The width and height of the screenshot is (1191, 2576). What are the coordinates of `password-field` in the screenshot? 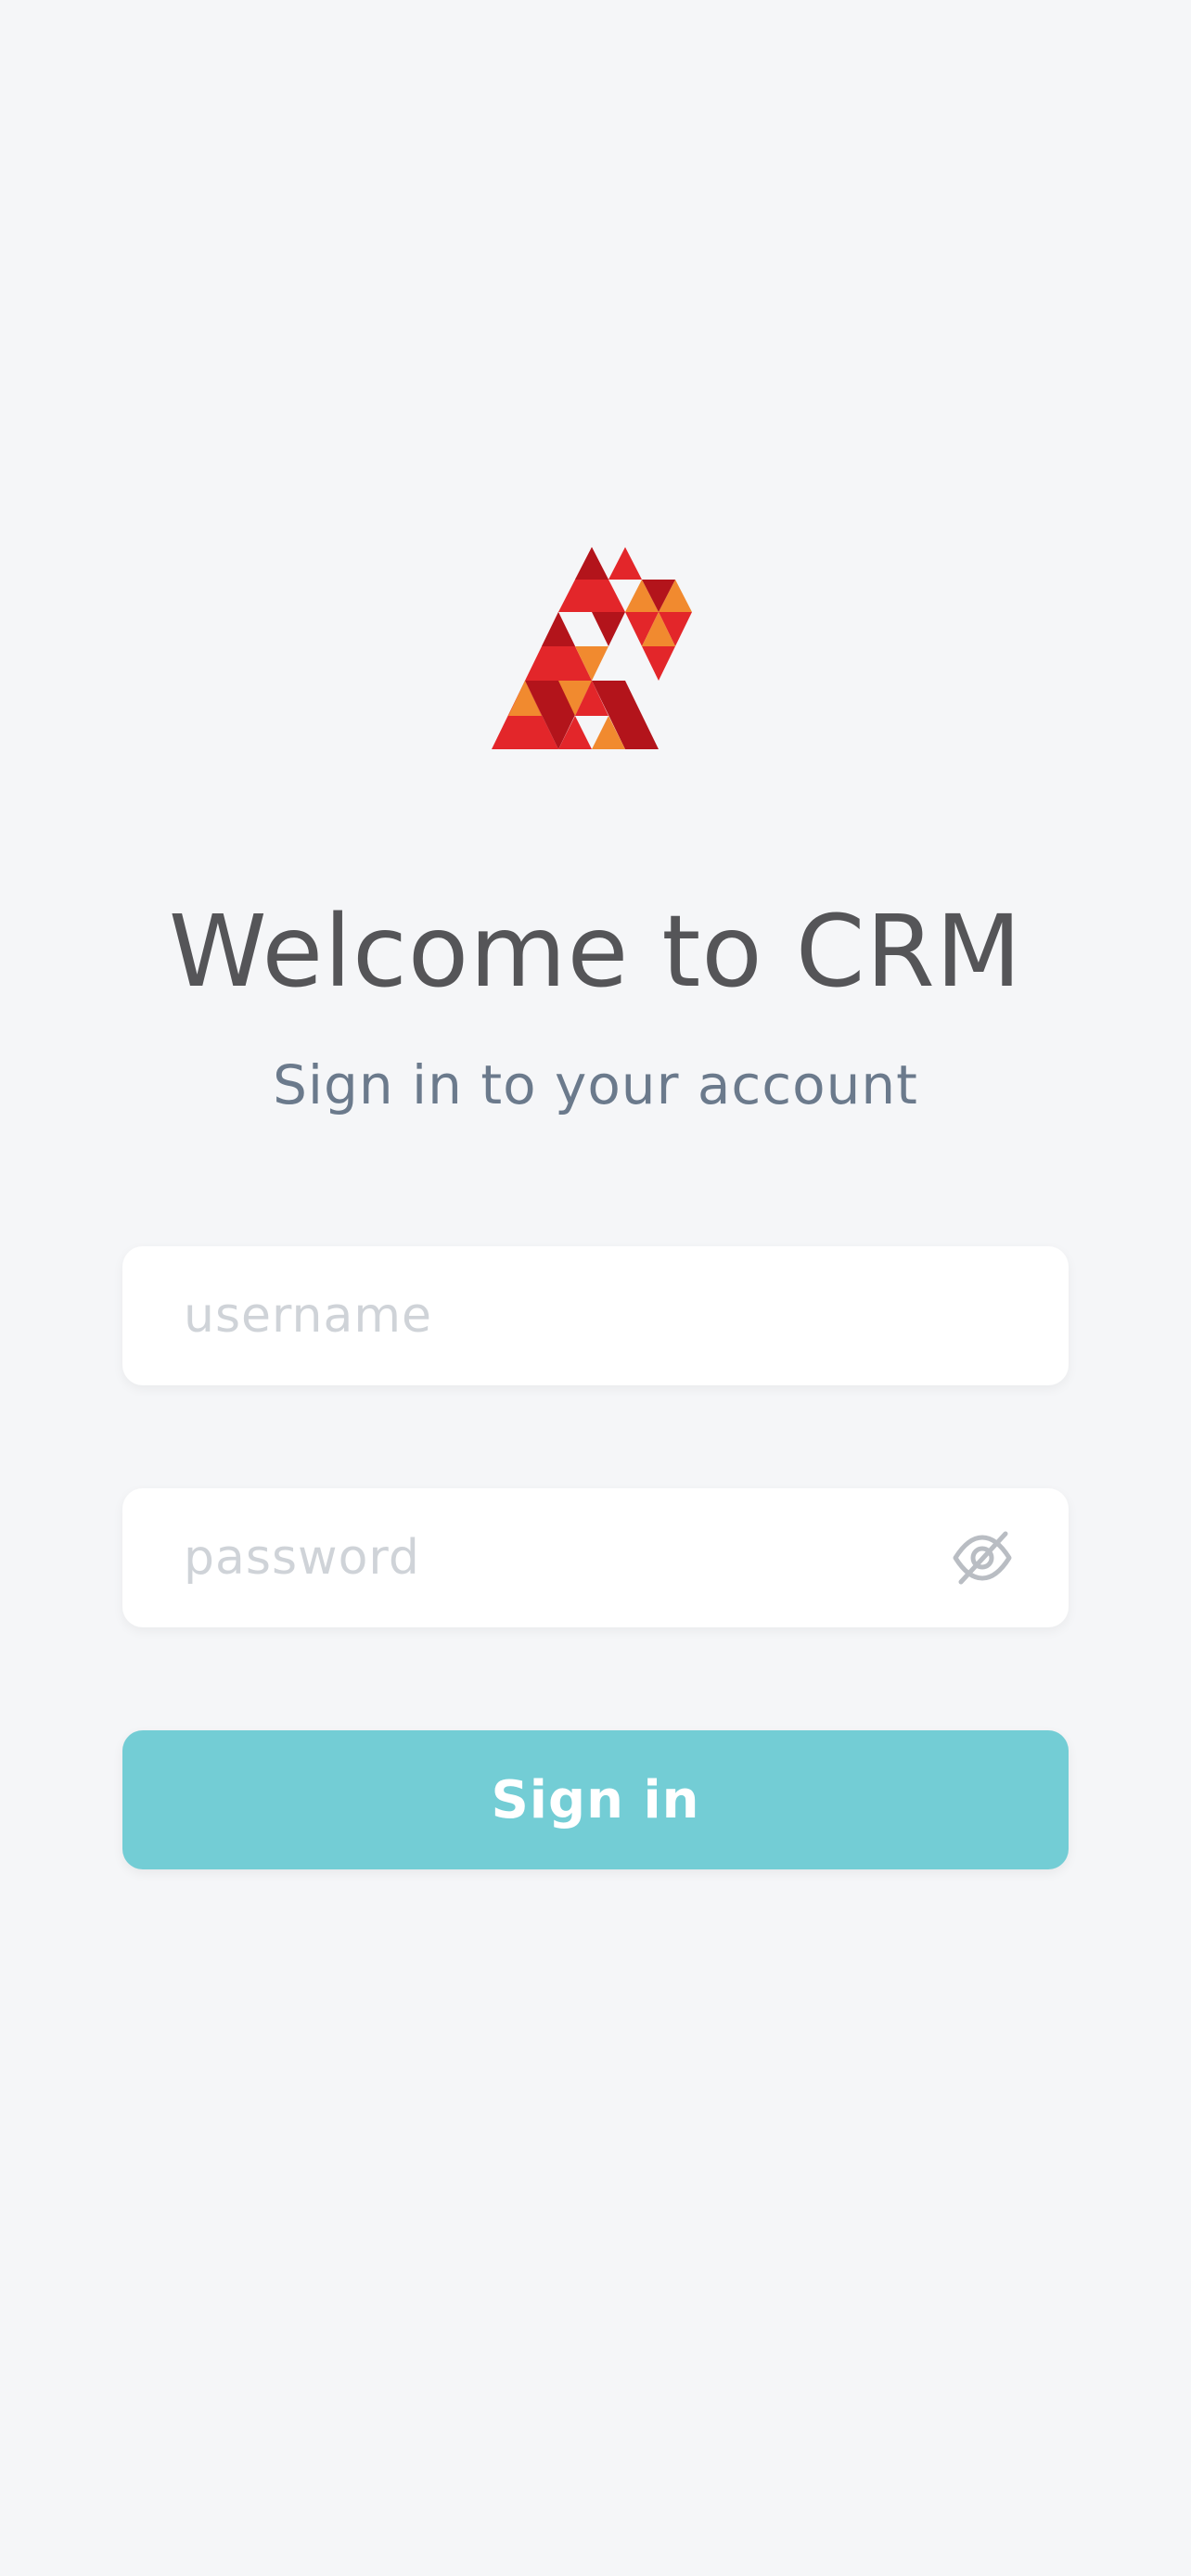 It's located at (595, 1558).